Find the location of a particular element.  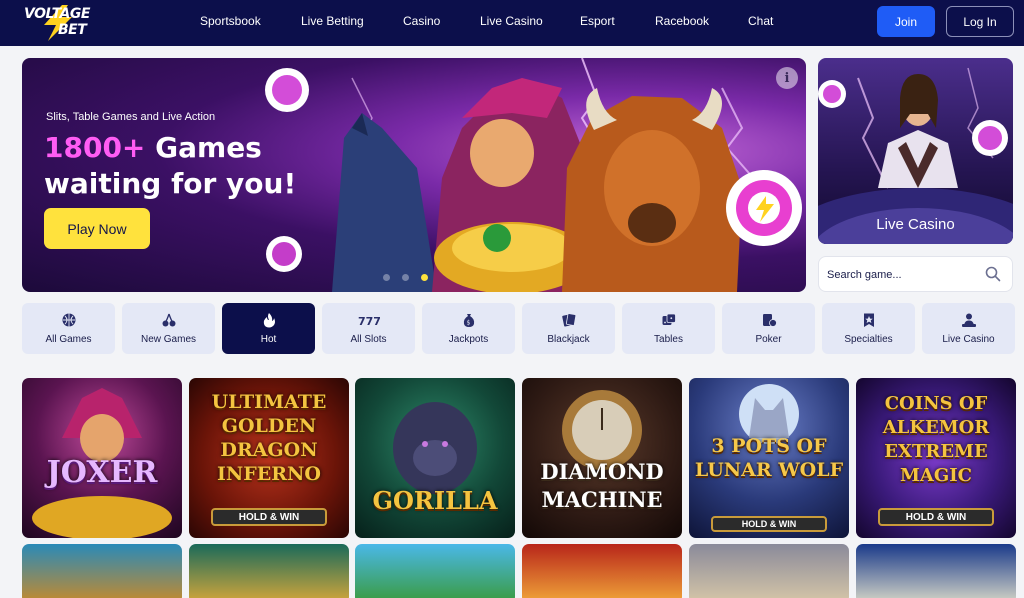

game-tile-3-pots-lunar-wolf: 3 POTS OF LUNAR WOLF HOLD & WIN is located at coordinates (769, 458).